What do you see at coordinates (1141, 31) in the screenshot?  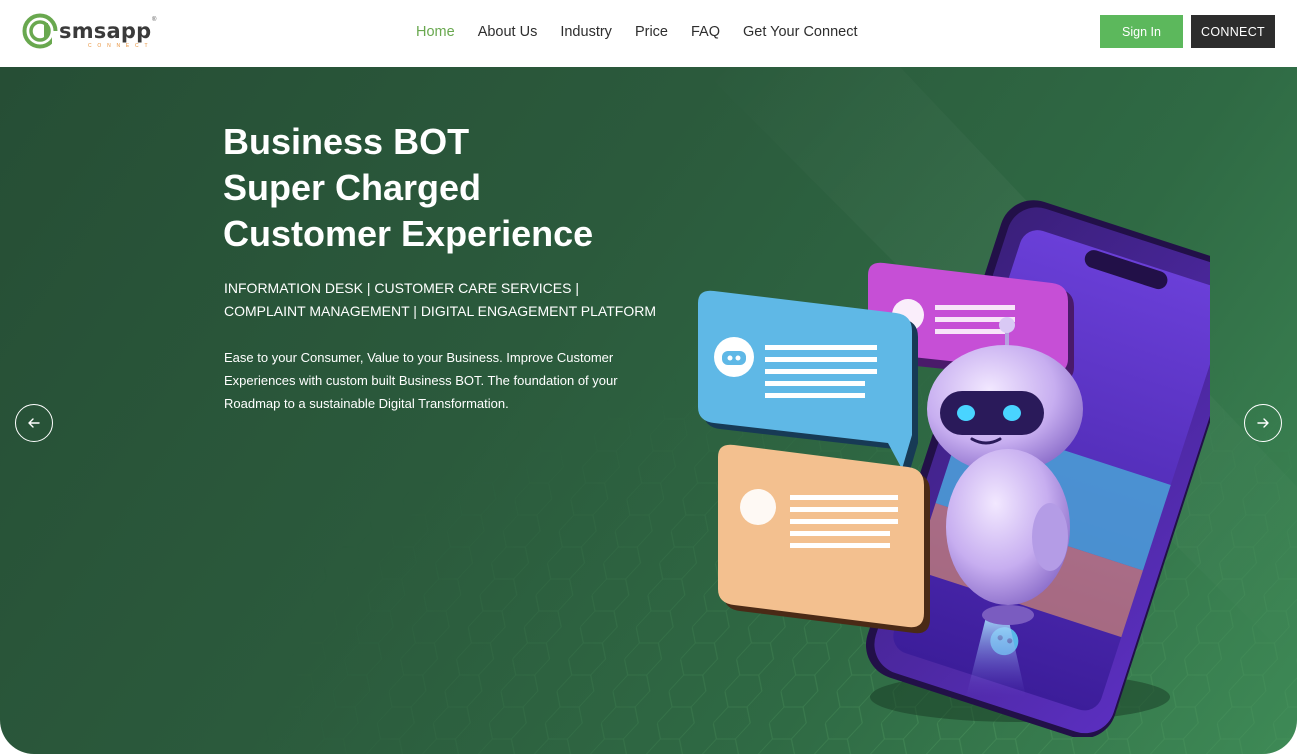 I see `sign-in-button: Sign In` at bounding box center [1141, 31].